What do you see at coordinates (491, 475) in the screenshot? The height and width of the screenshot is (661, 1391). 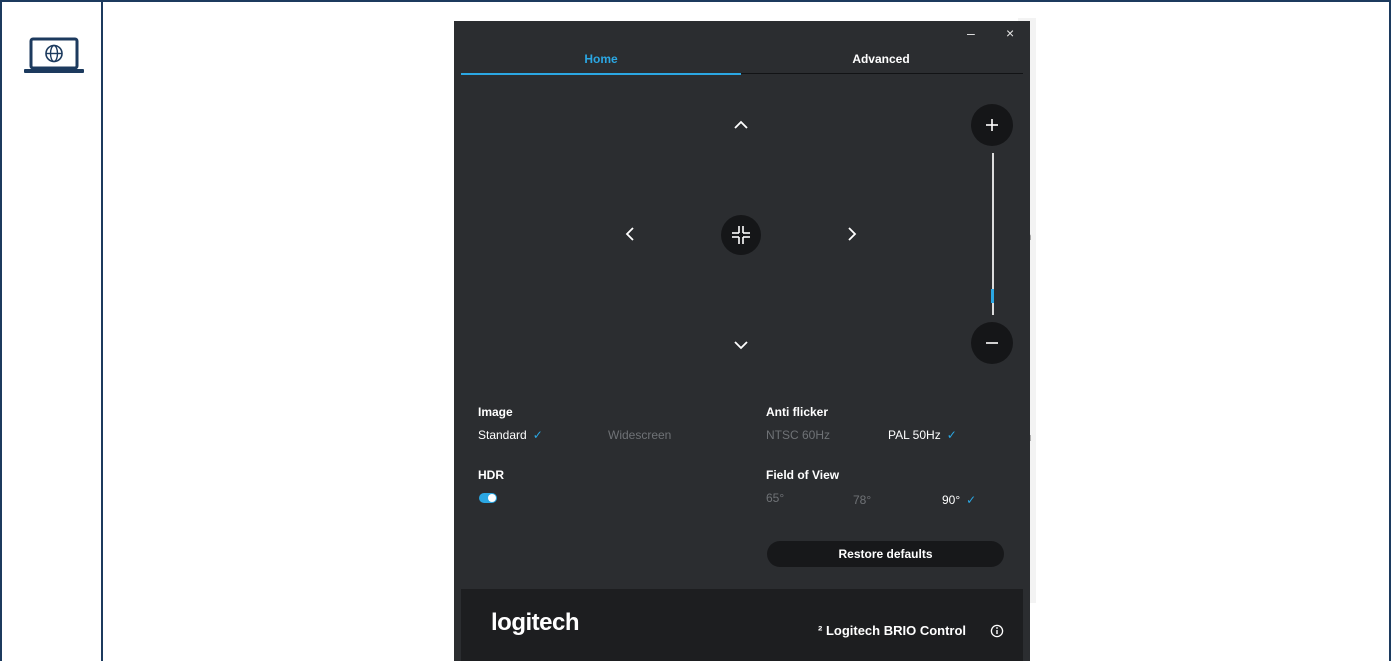 I see `hdr-title: HDR` at bounding box center [491, 475].